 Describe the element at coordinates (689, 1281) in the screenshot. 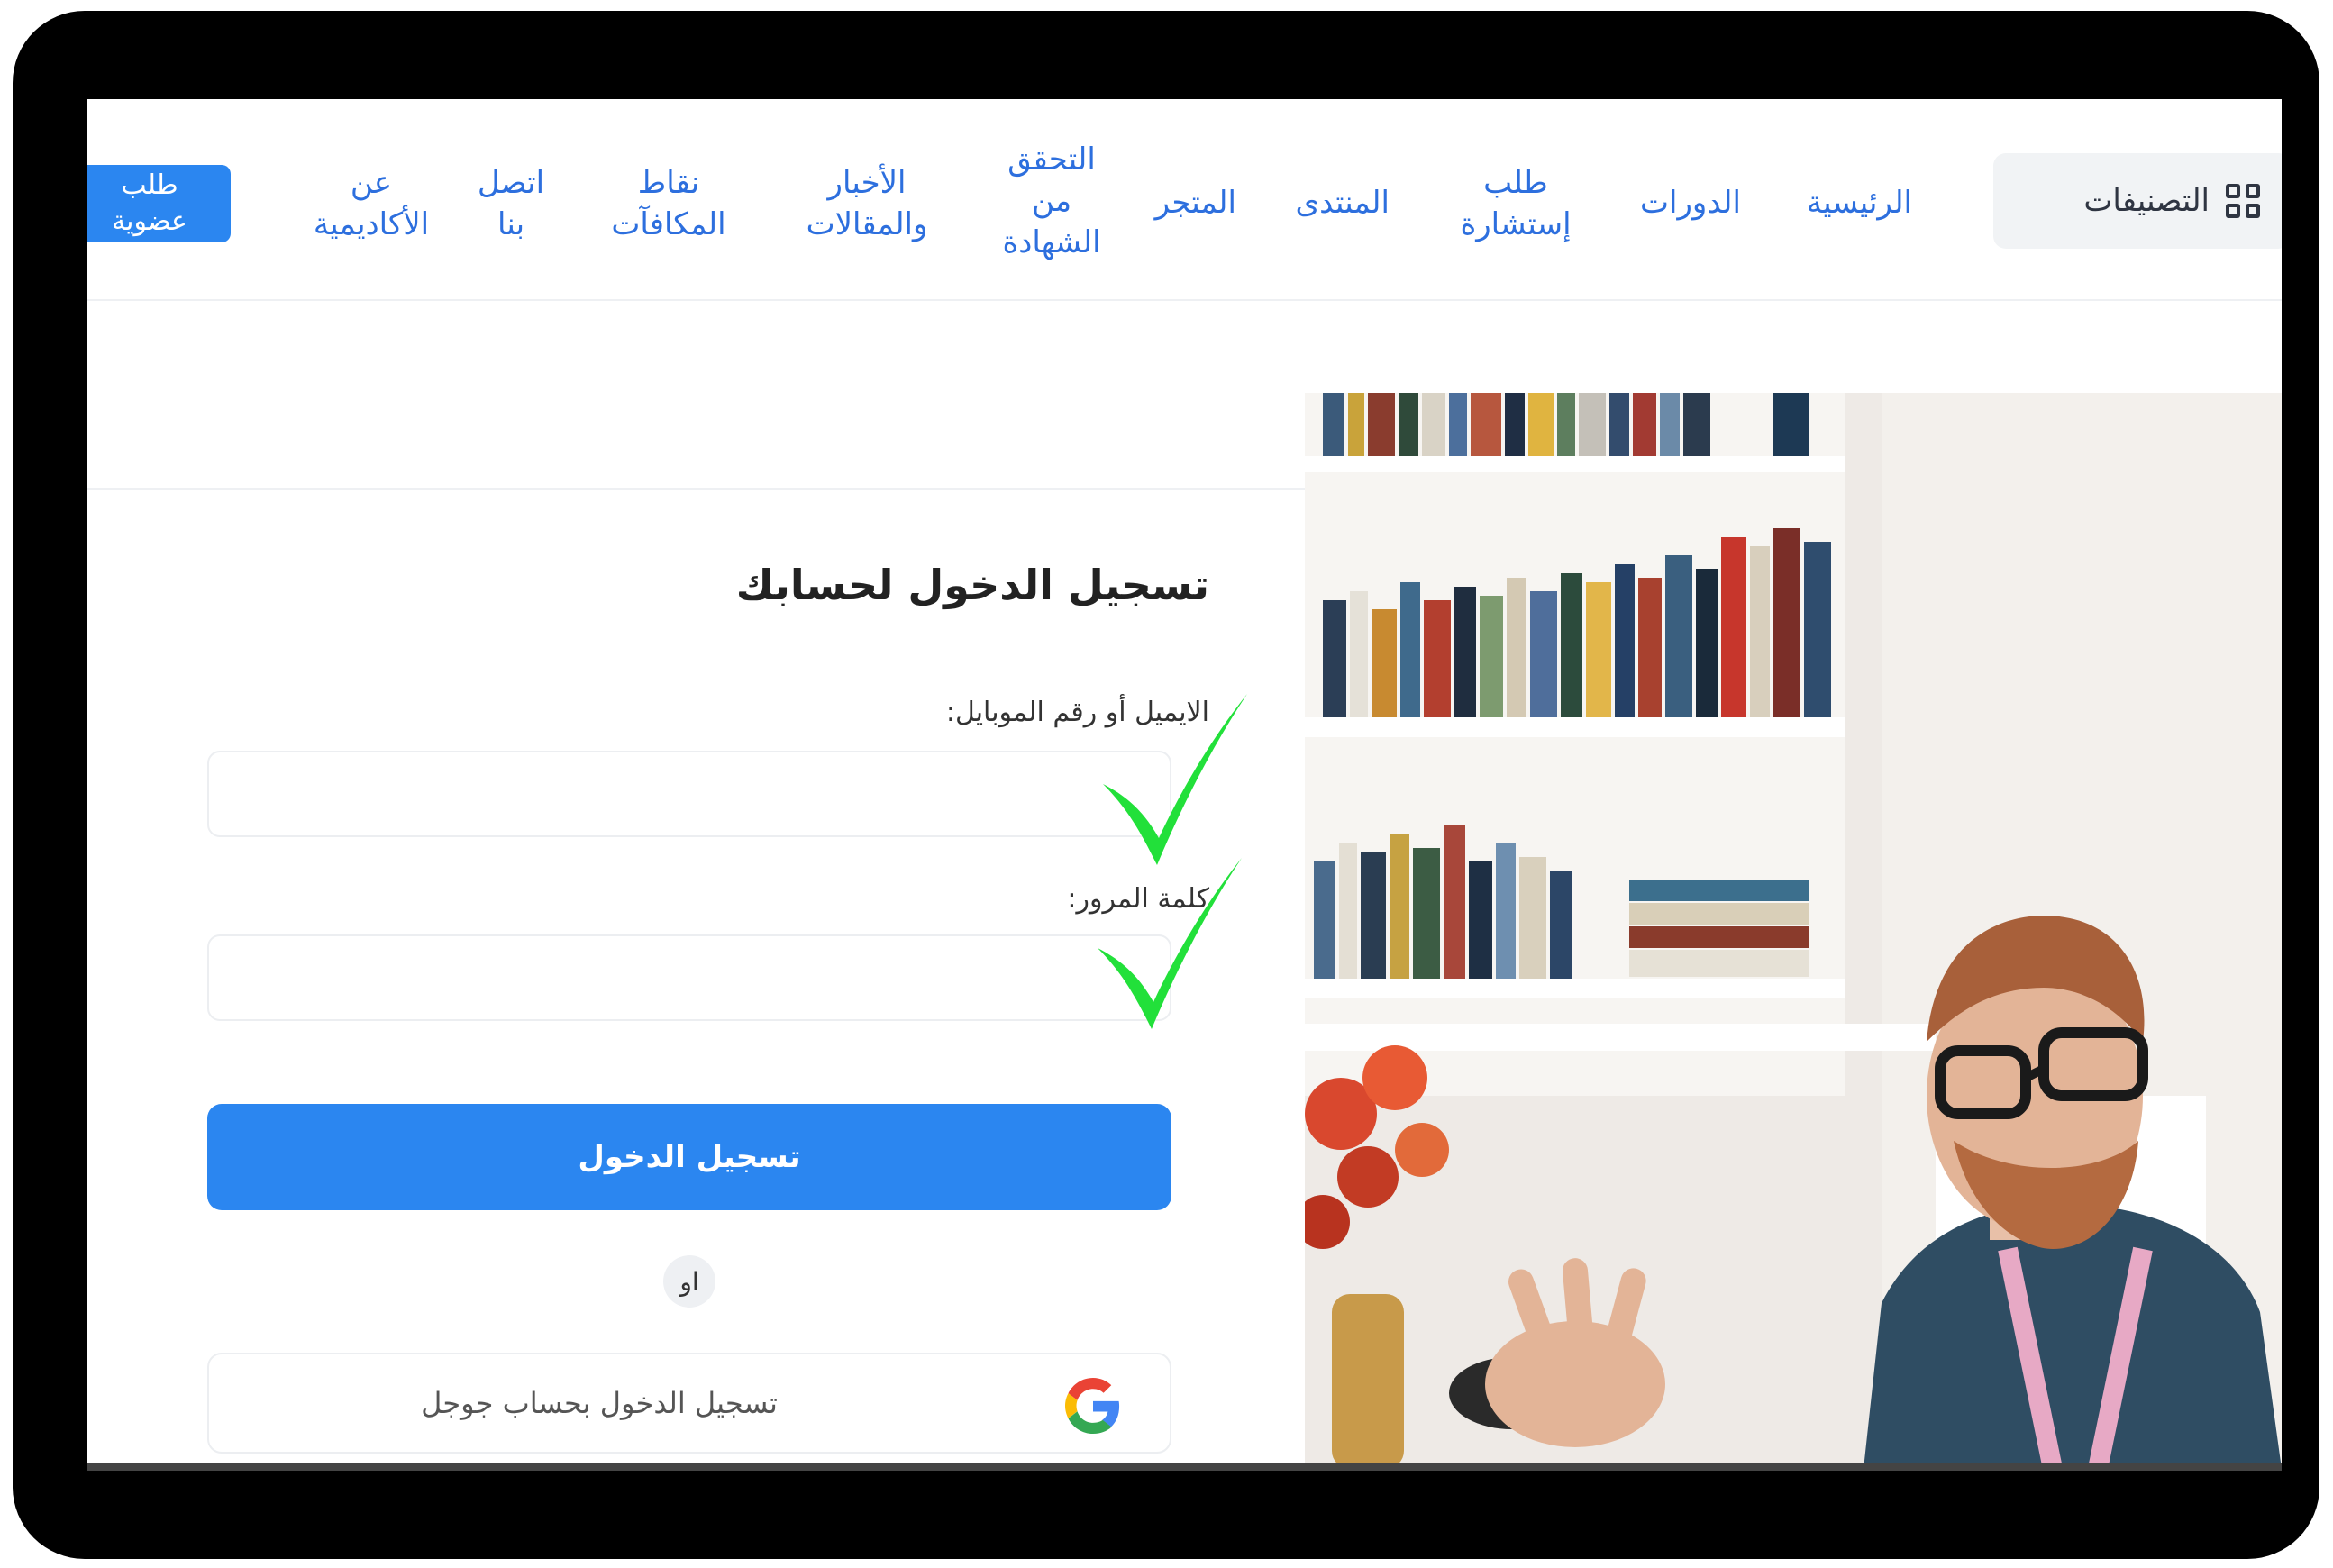

I see `or-separator: او` at that location.